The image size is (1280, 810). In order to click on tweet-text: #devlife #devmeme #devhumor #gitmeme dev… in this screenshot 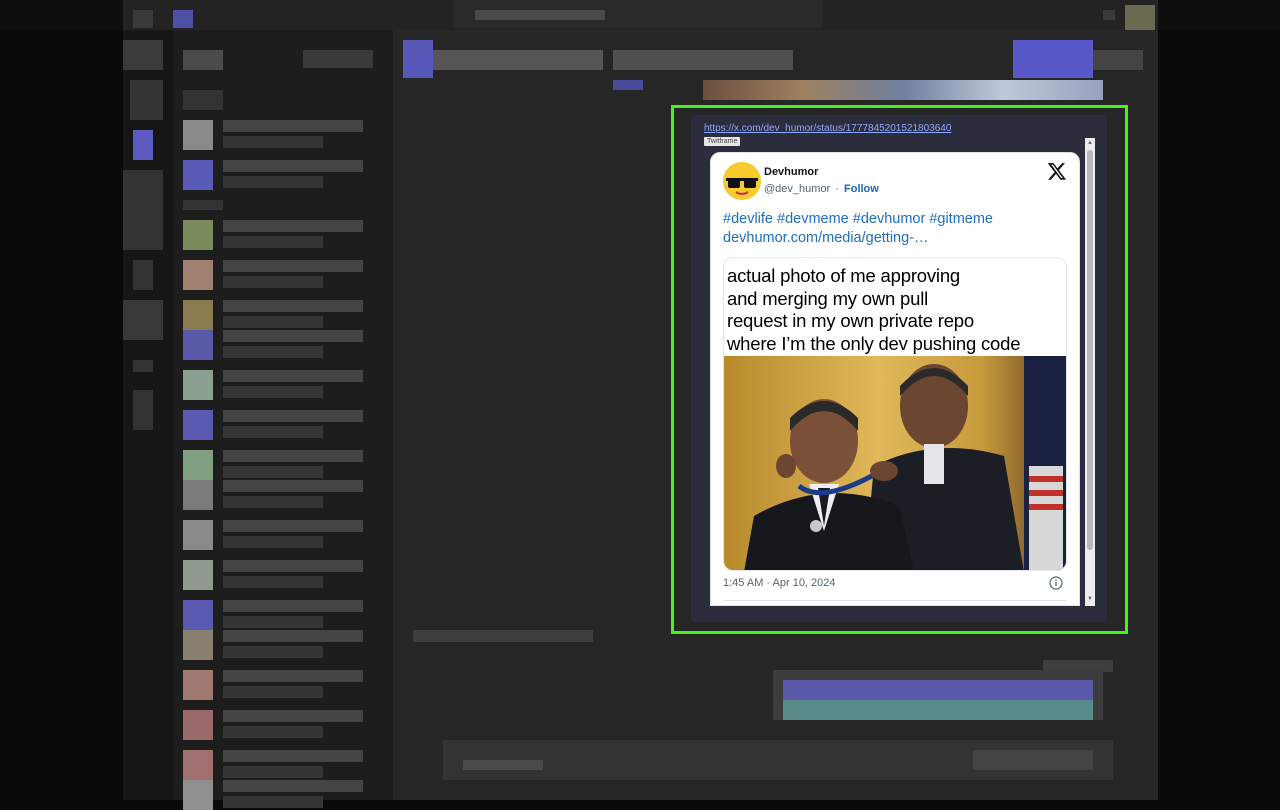, I will do `click(893, 229)`.